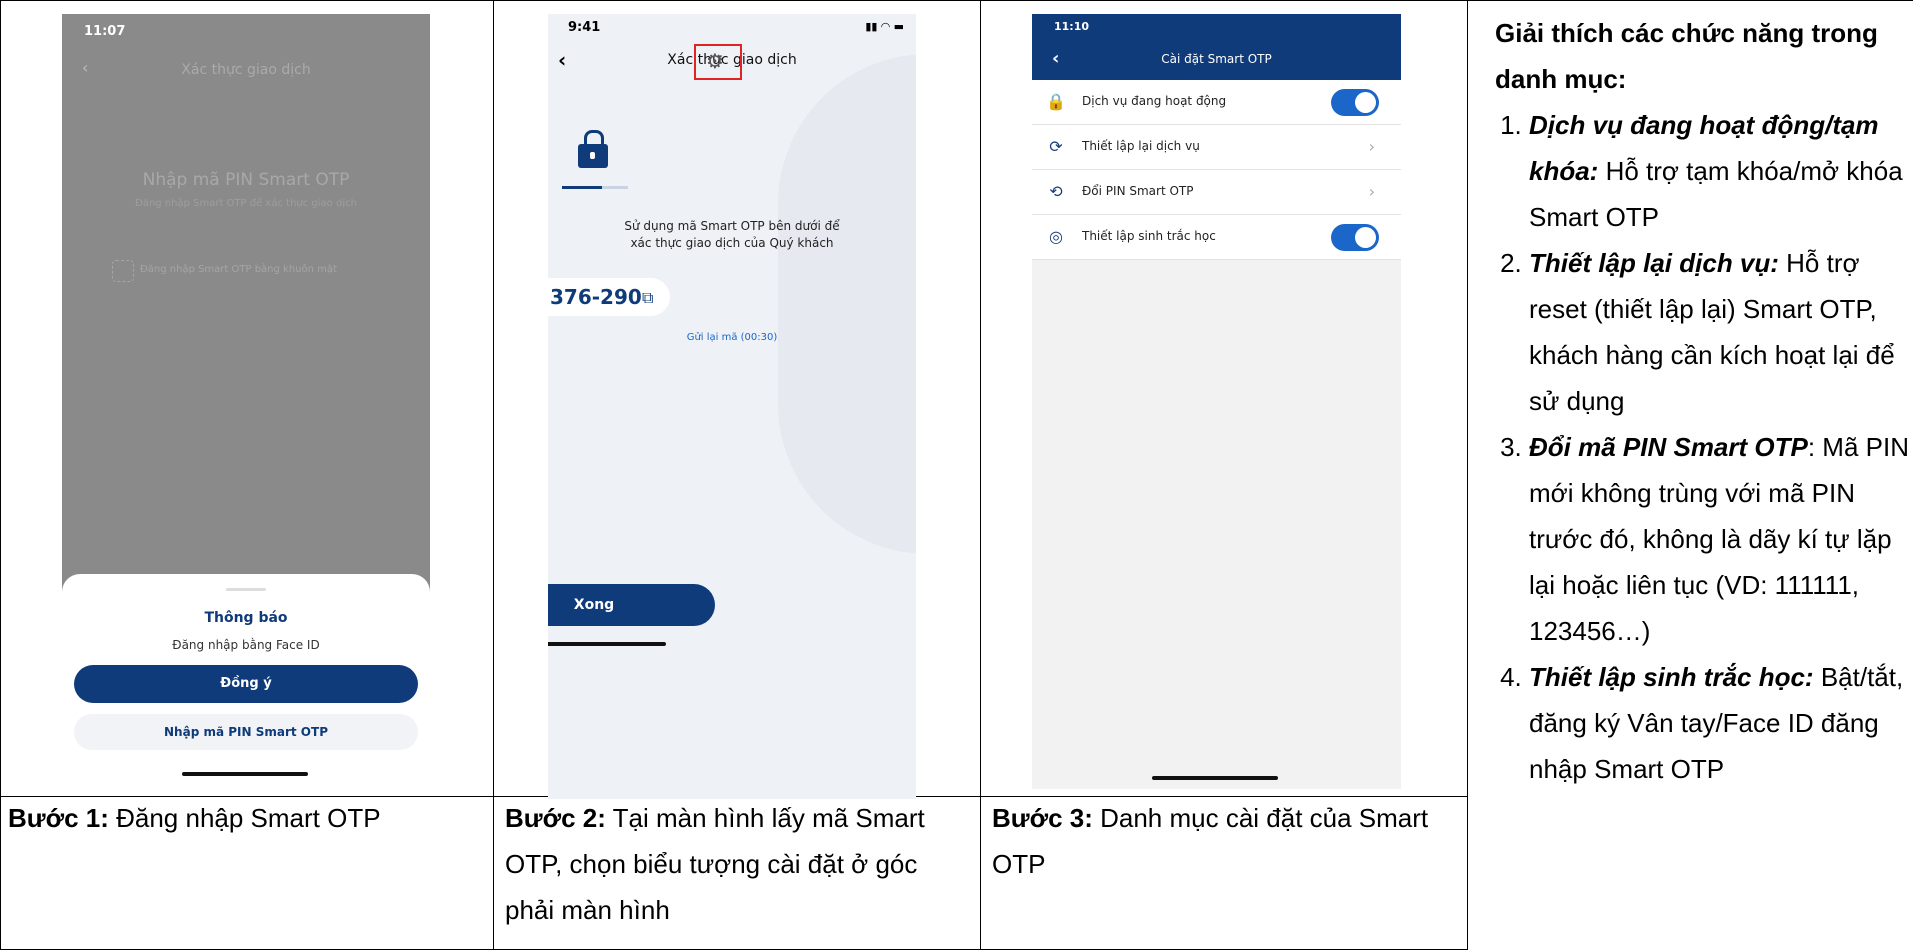 The image size is (1913, 950). Describe the element at coordinates (1216, 47) in the screenshot. I see `app-header: 11:10 ‹ Cài đặt Smart OTP` at that location.